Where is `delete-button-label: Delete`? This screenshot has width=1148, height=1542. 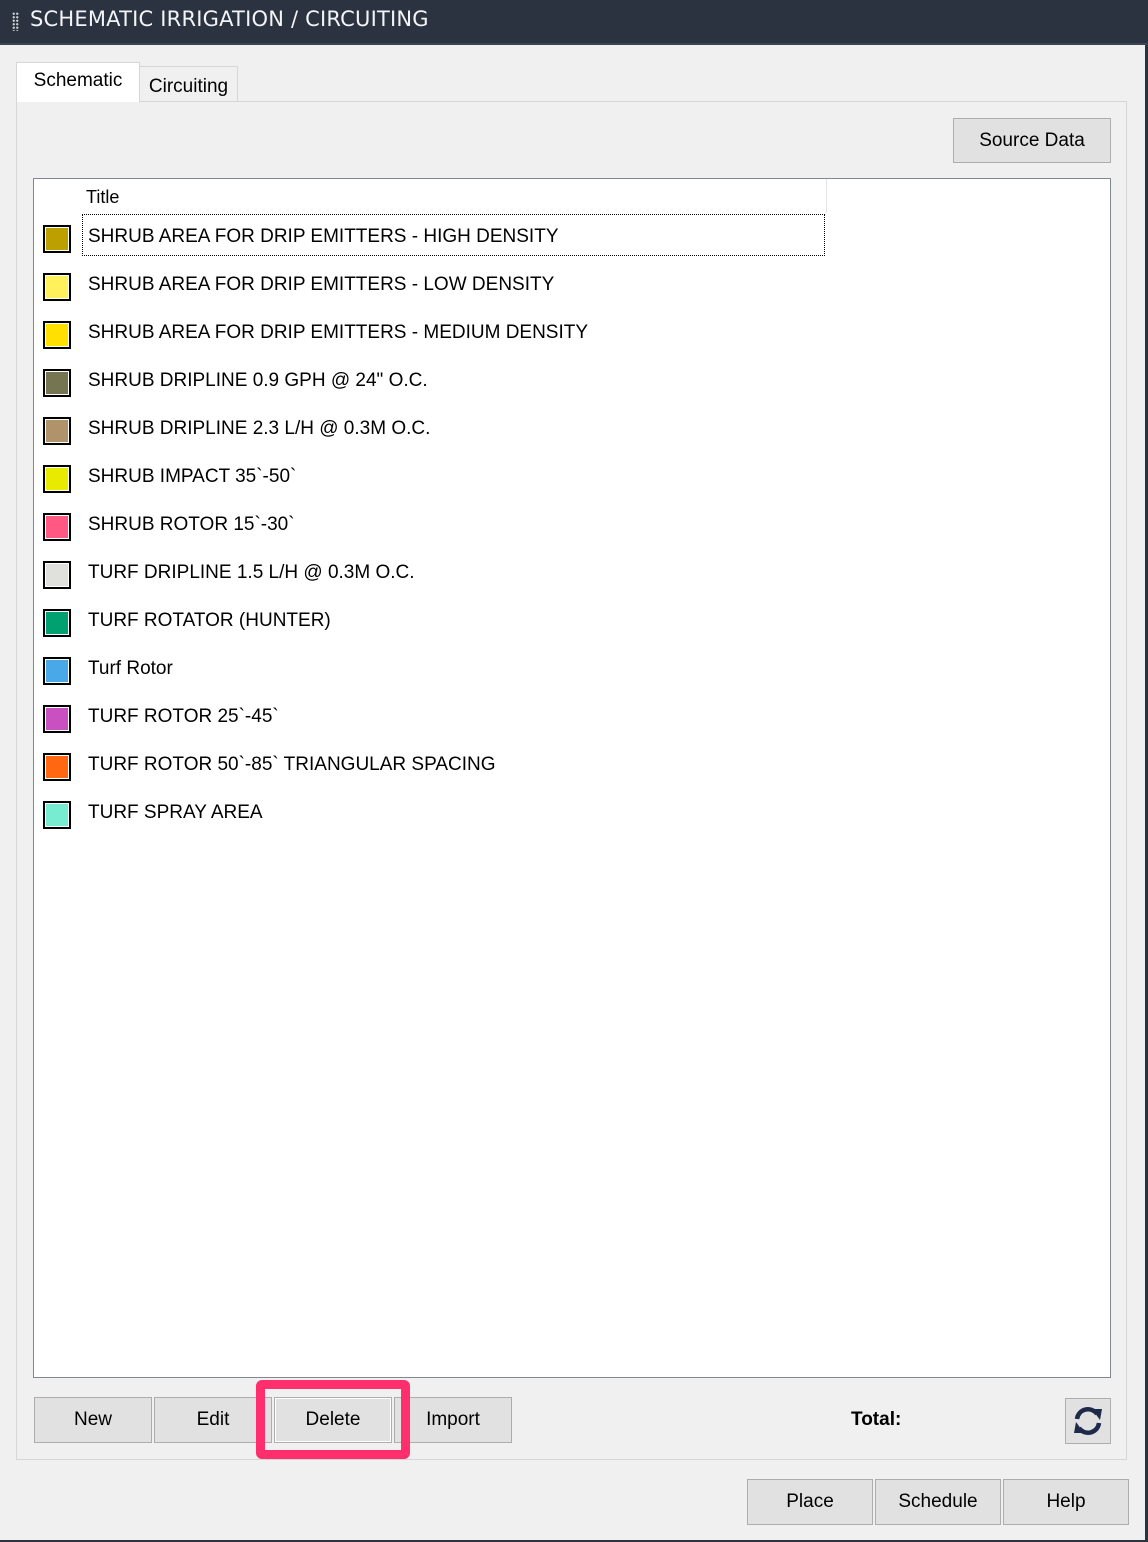
delete-button-label: Delete is located at coordinates (333, 1419).